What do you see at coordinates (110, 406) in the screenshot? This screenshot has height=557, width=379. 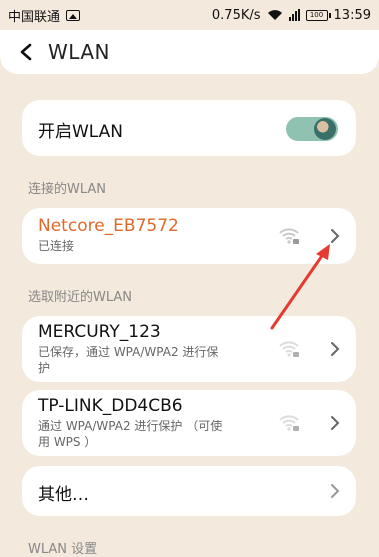 I see `network-name: TP-LINK_DD4CB6` at bounding box center [110, 406].